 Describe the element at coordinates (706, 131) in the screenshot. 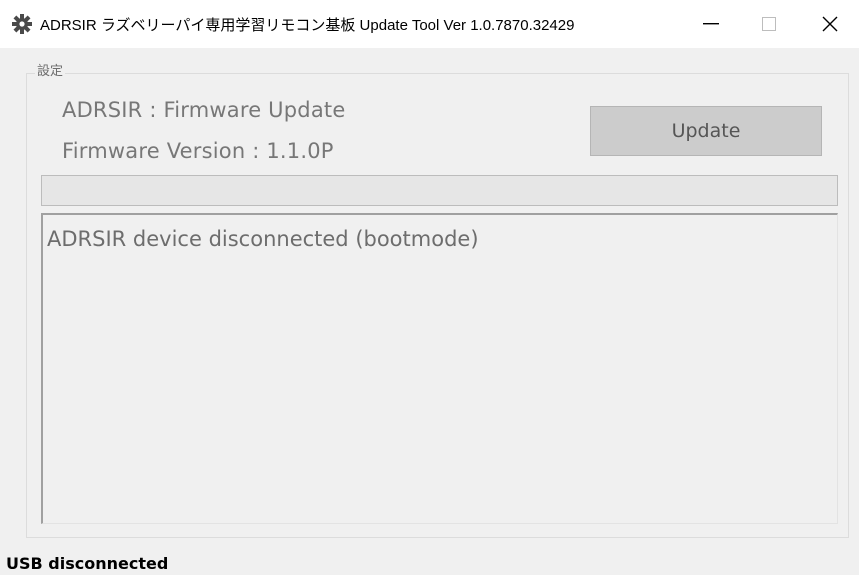

I see `update-button: Update` at that location.